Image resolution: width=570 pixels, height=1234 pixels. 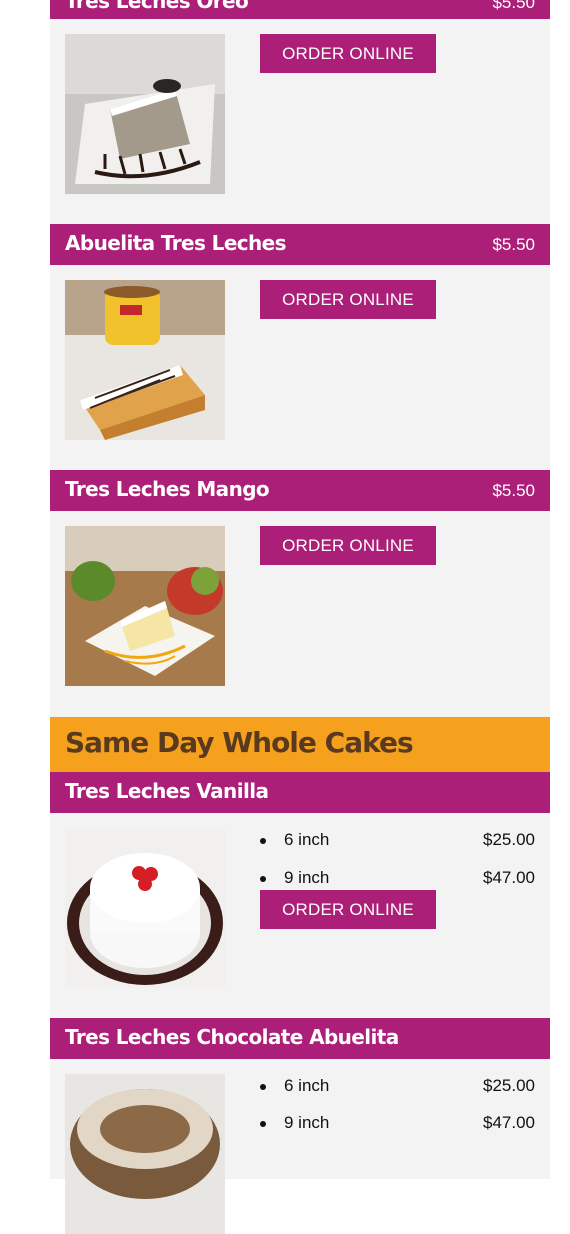 What do you see at coordinates (300, 490) in the screenshot?
I see `item-header: Tres Leches Mango $5.50` at bounding box center [300, 490].